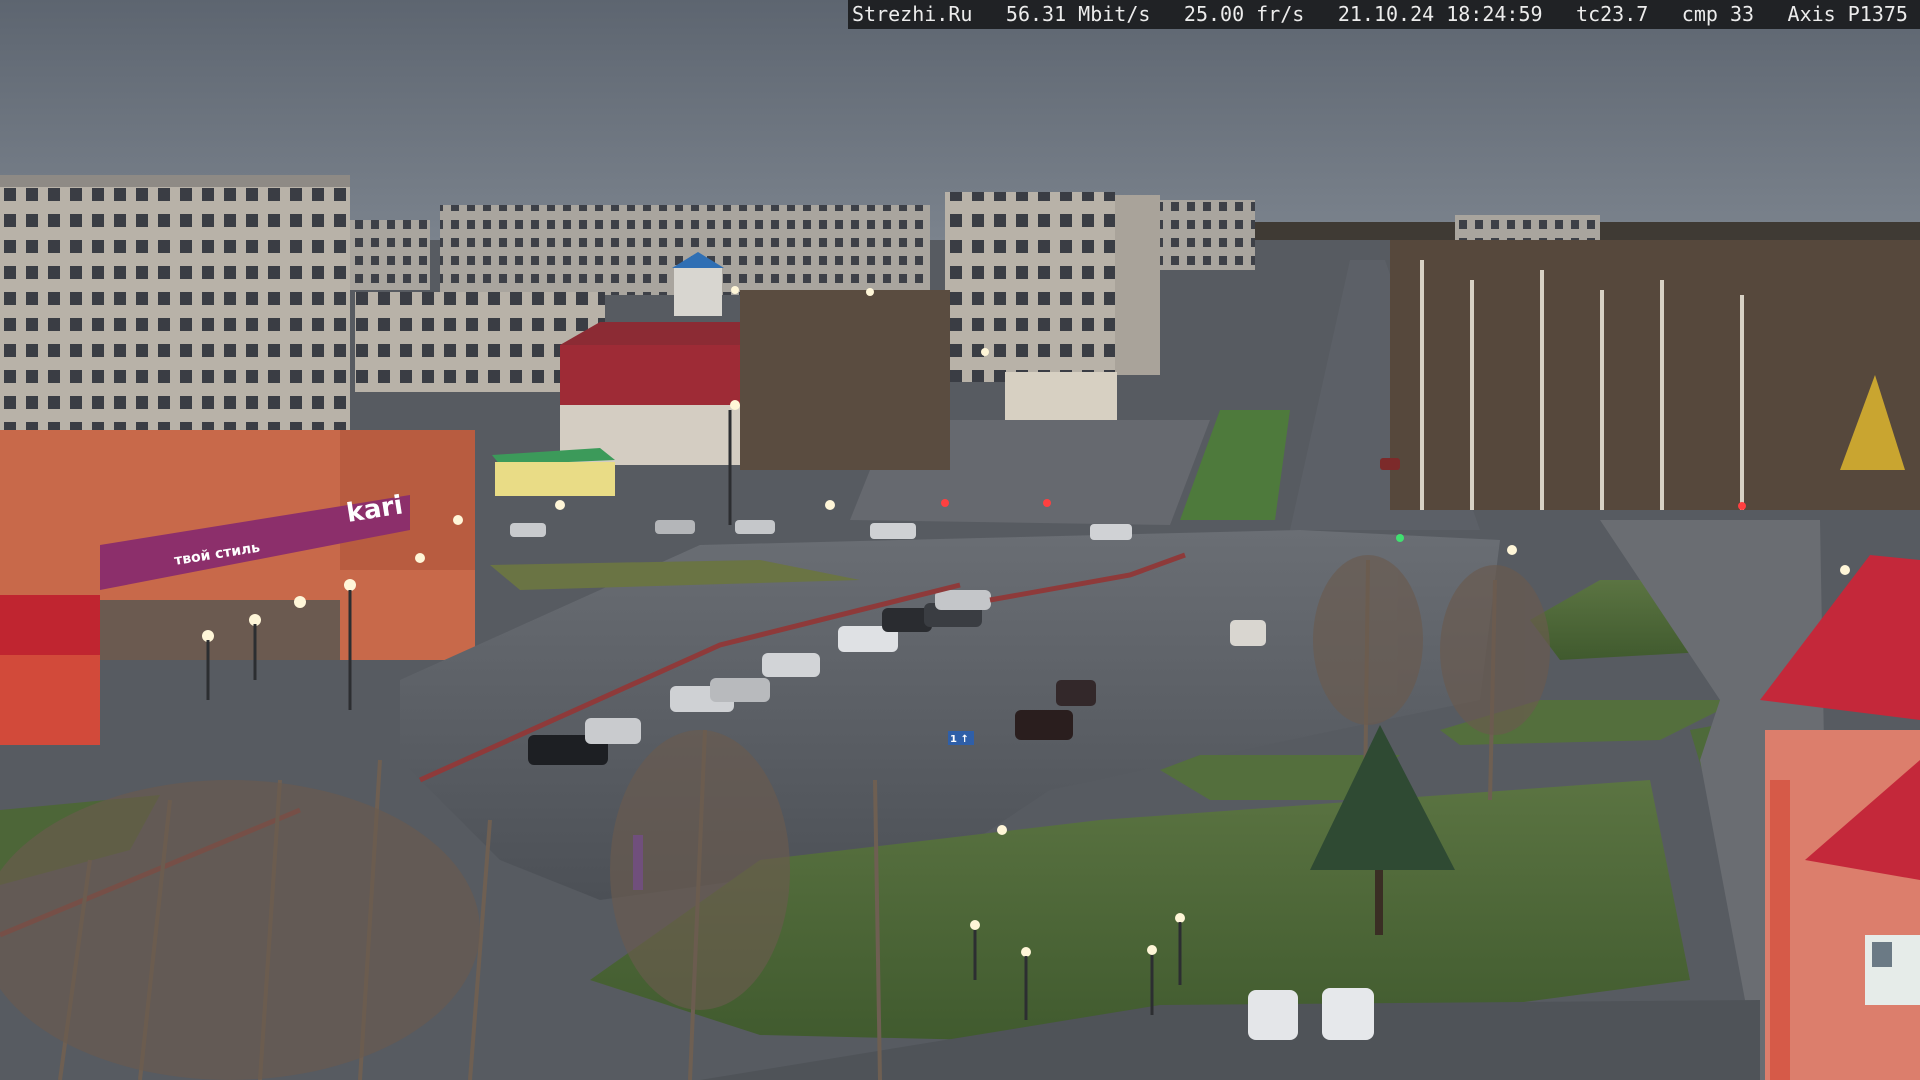 The height and width of the screenshot is (1080, 1920). What do you see at coordinates (553, 472) in the screenshot?
I see `kiosk` at bounding box center [553, 472].